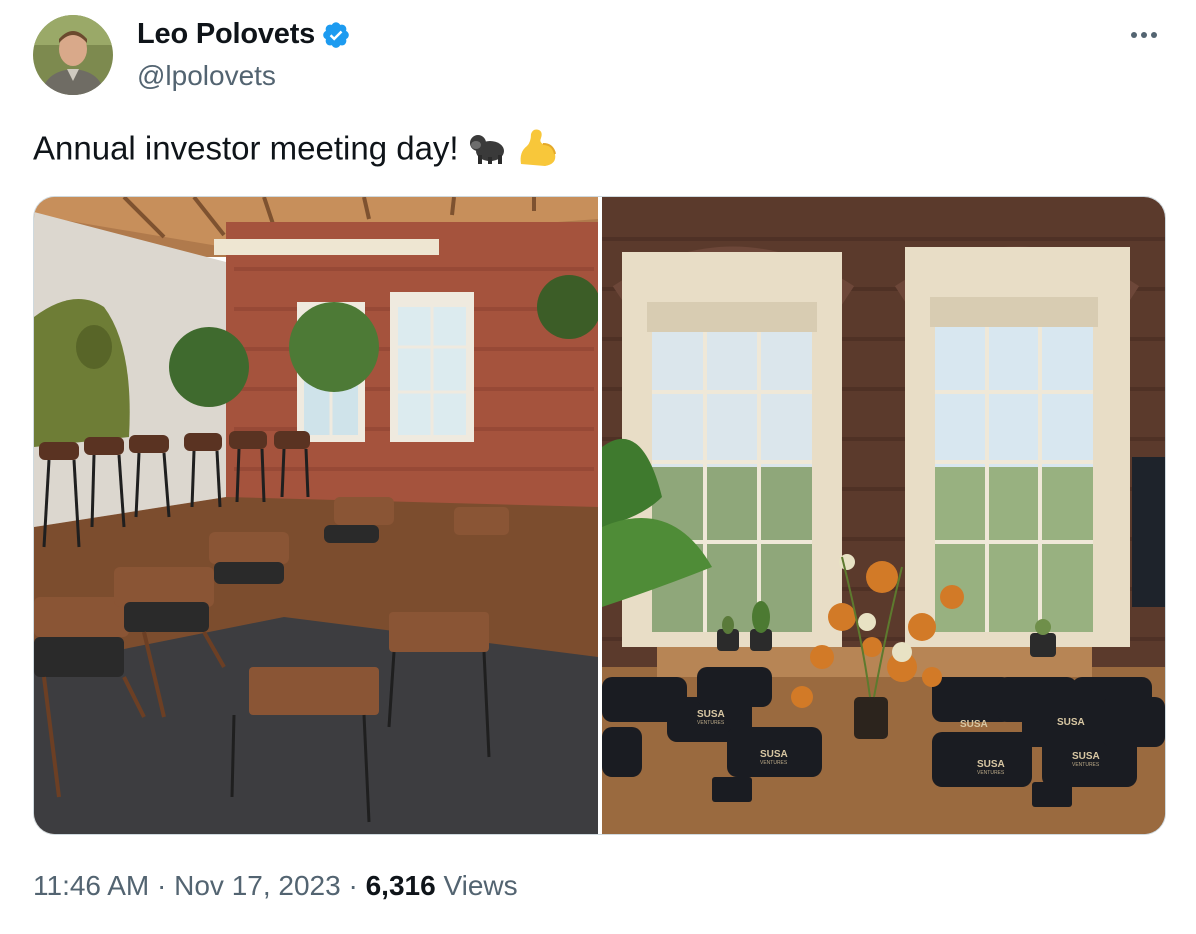 The height and width of the screenshot is (934, 1196). I want to click on flexed-biceps-icon, so click(538, 151).